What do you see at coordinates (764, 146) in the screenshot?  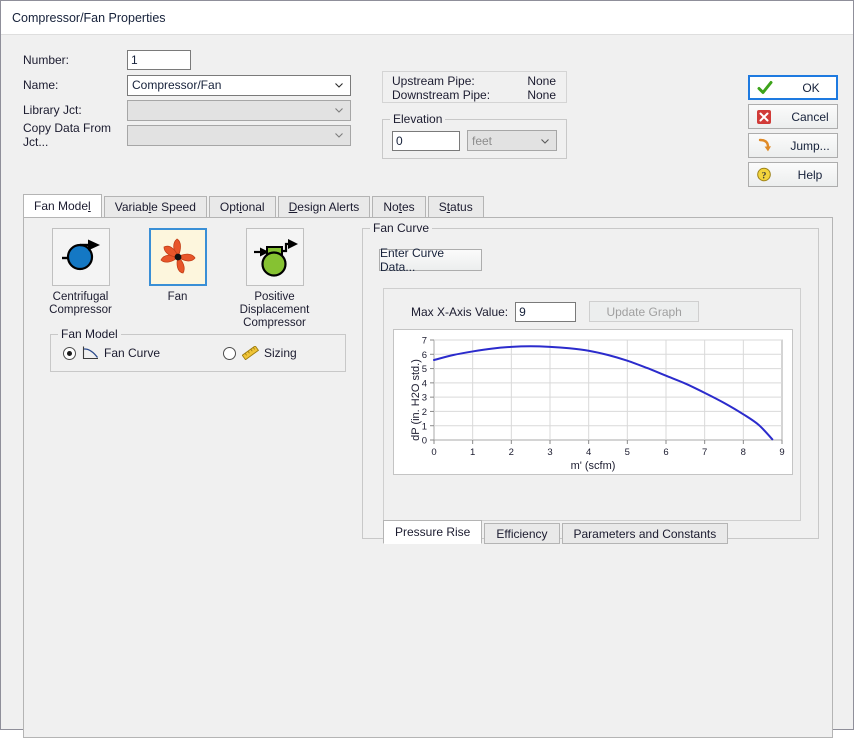 I see `orange-arrow-icon` at bounding box center [764, 146].